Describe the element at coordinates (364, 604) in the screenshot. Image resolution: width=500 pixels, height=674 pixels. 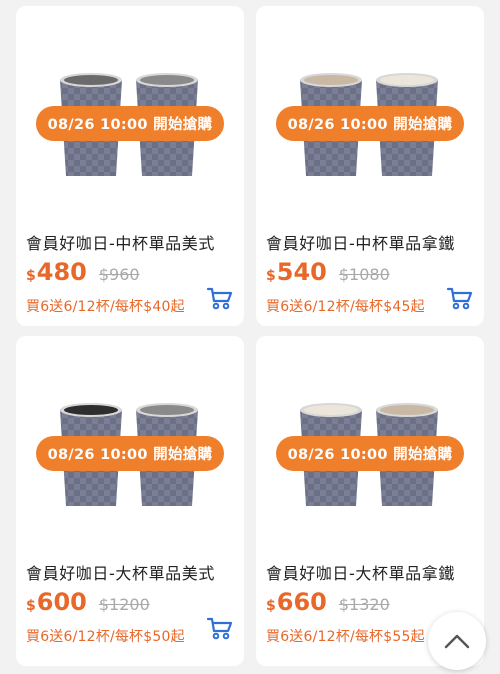
I see `original-price: $1320` at that location.